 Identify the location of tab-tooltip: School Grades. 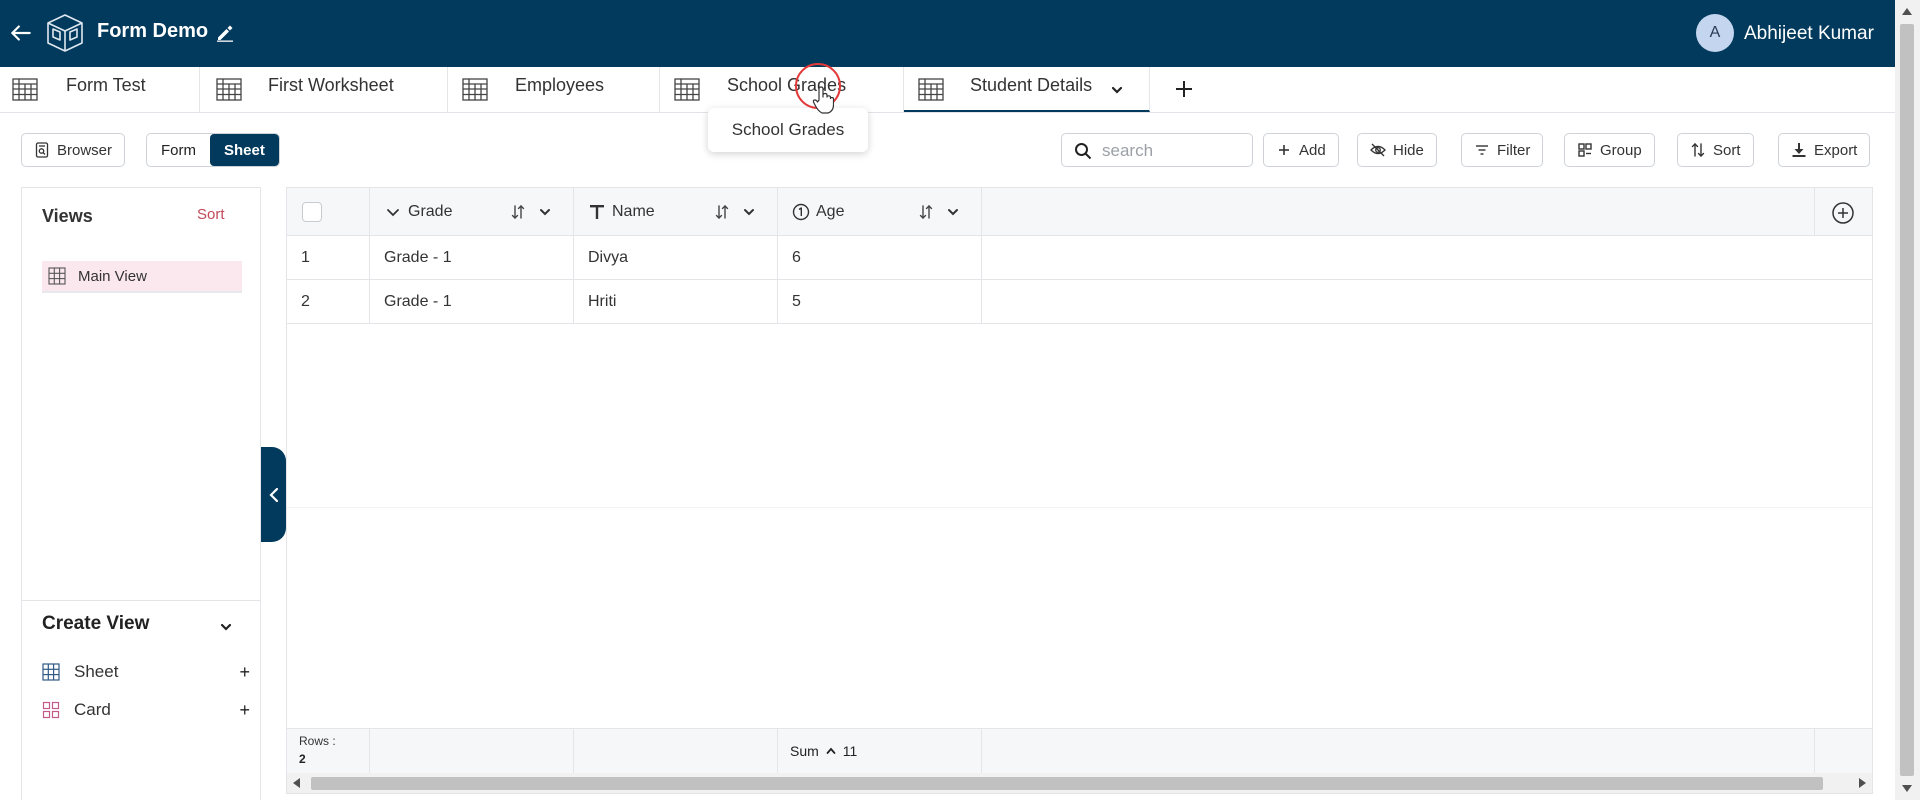
(788, 130).